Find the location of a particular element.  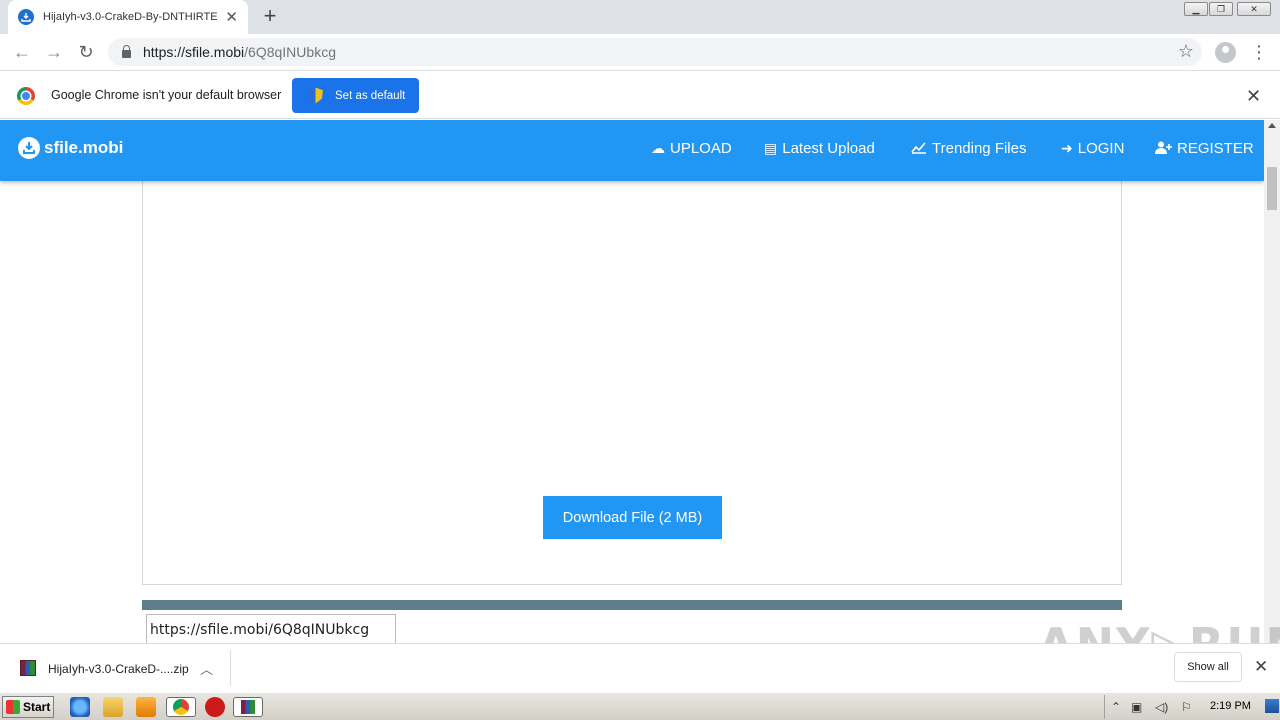

action-center-flag-icon: ⚐ is located at coordinates (1186, 707).